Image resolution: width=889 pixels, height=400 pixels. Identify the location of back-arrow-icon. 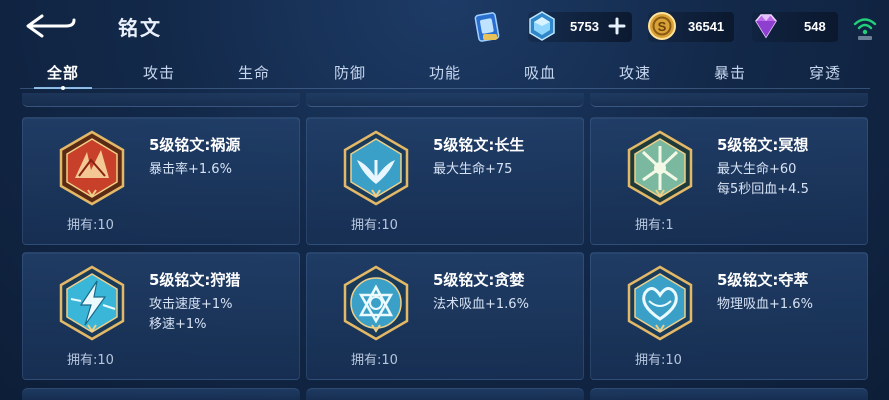
(50, 26).